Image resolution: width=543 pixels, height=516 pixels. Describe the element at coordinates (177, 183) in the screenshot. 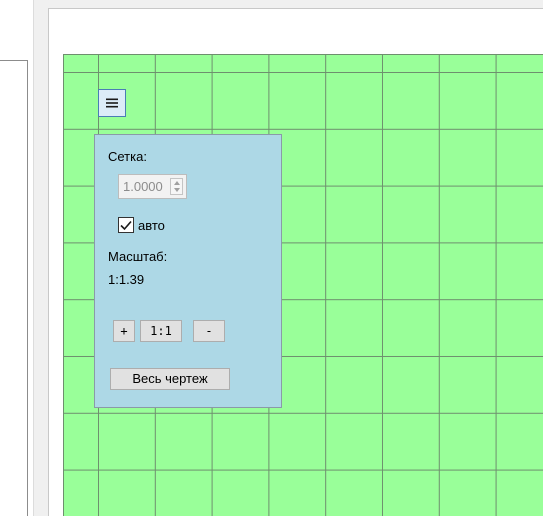

I see `spin-up-icon` at that location.